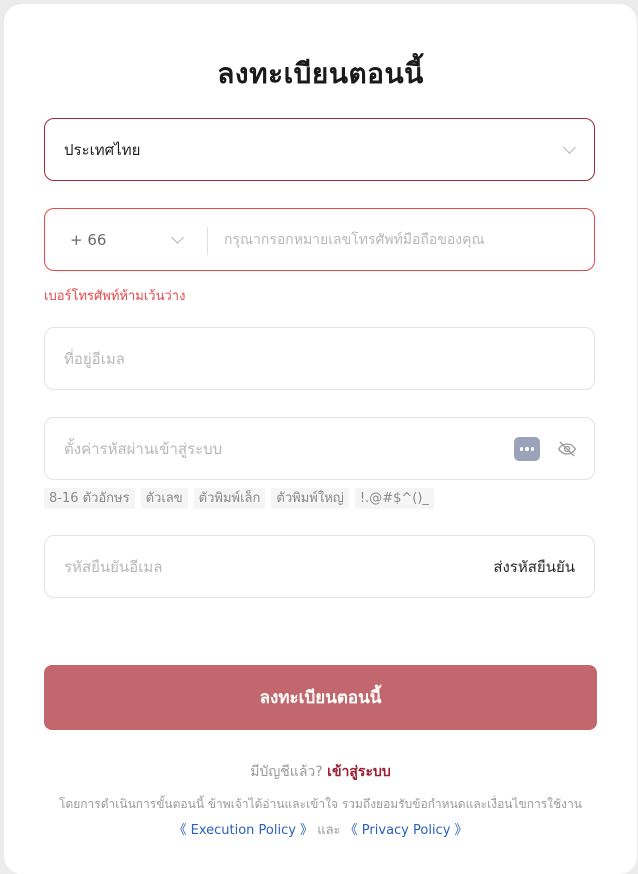 The width and height of the screenshot is (638, 874). What do you see at coordinates (164, 498) in the screenshot?
I see `hint-digit: ตัวเลข` at bounding box center [164, 498].